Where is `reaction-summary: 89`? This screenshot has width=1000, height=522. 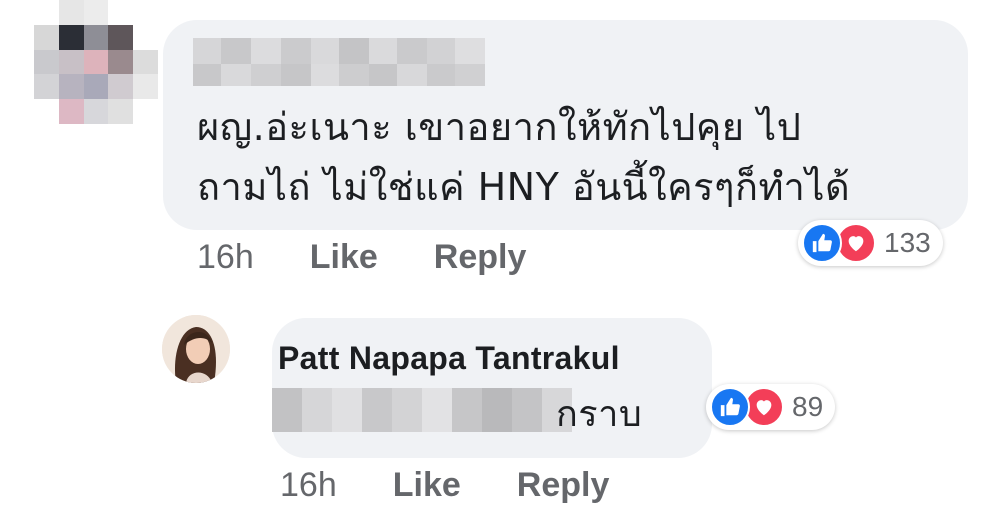 reaction-summary: 89 is located at coordinates (771, 407).